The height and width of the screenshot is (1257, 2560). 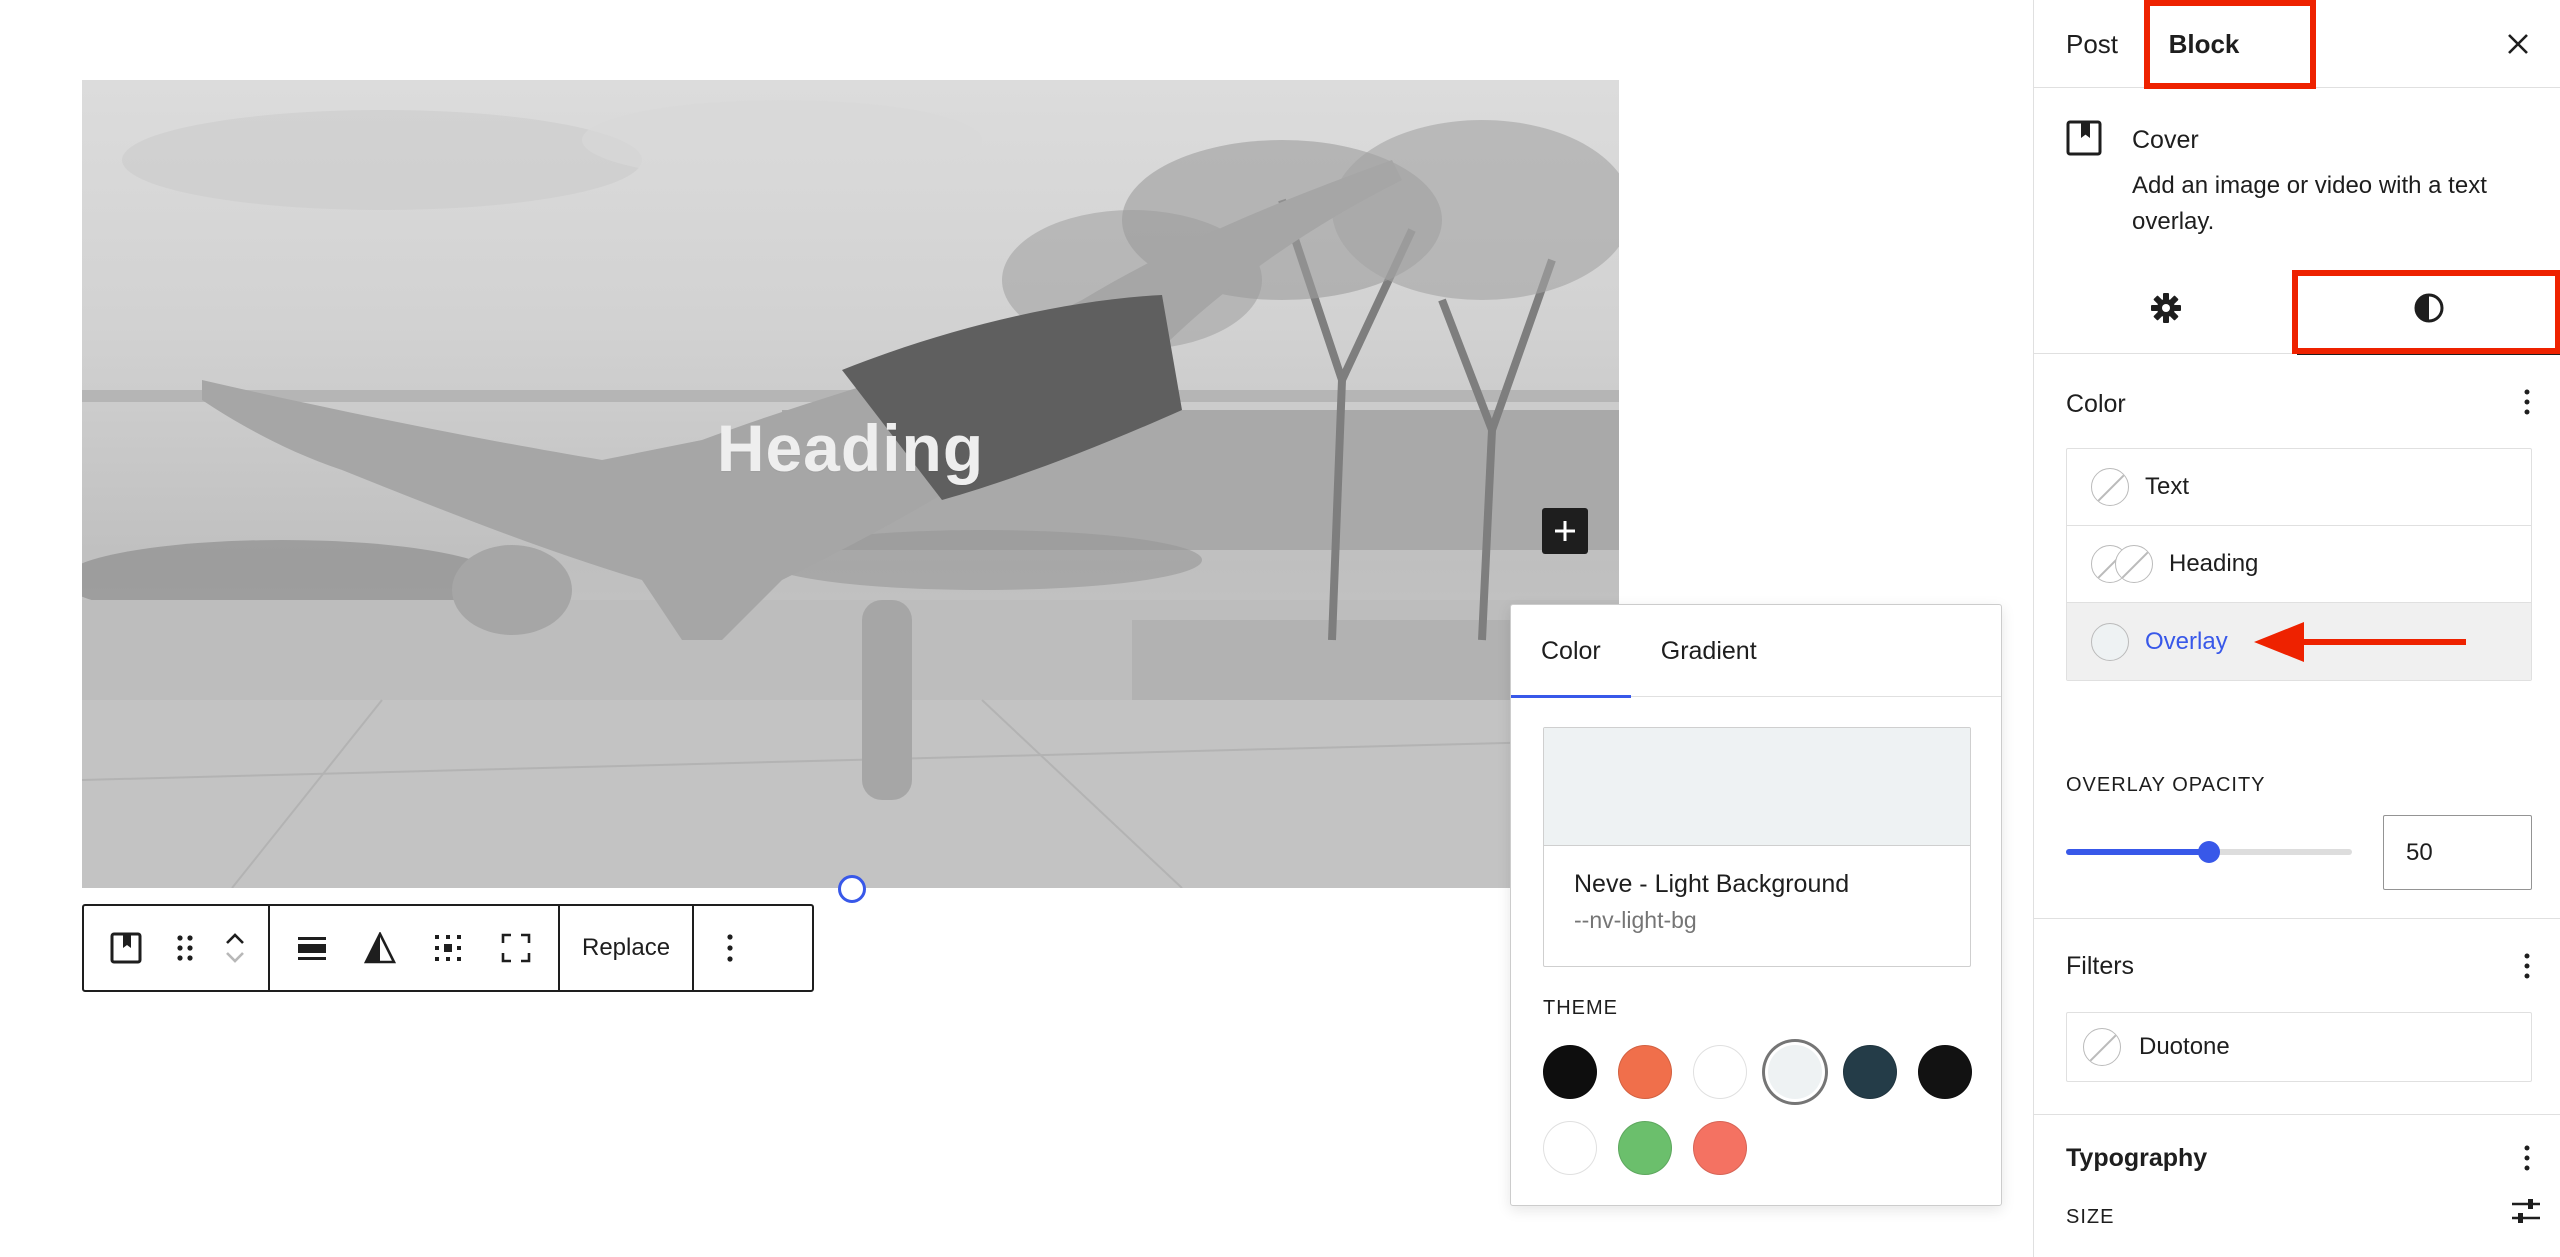 I want to click on content-position-button, so click(x=448, y=948).